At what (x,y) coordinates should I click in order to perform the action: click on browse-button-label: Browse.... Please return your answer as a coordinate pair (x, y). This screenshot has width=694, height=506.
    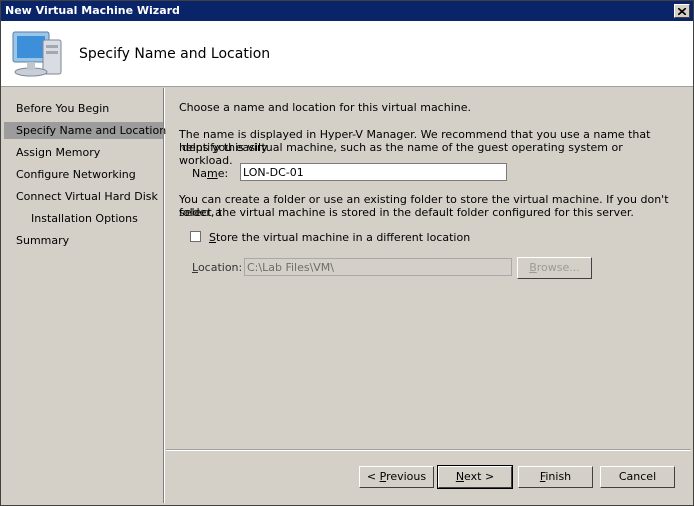
    Looking at the image, I should click on (554, 267).